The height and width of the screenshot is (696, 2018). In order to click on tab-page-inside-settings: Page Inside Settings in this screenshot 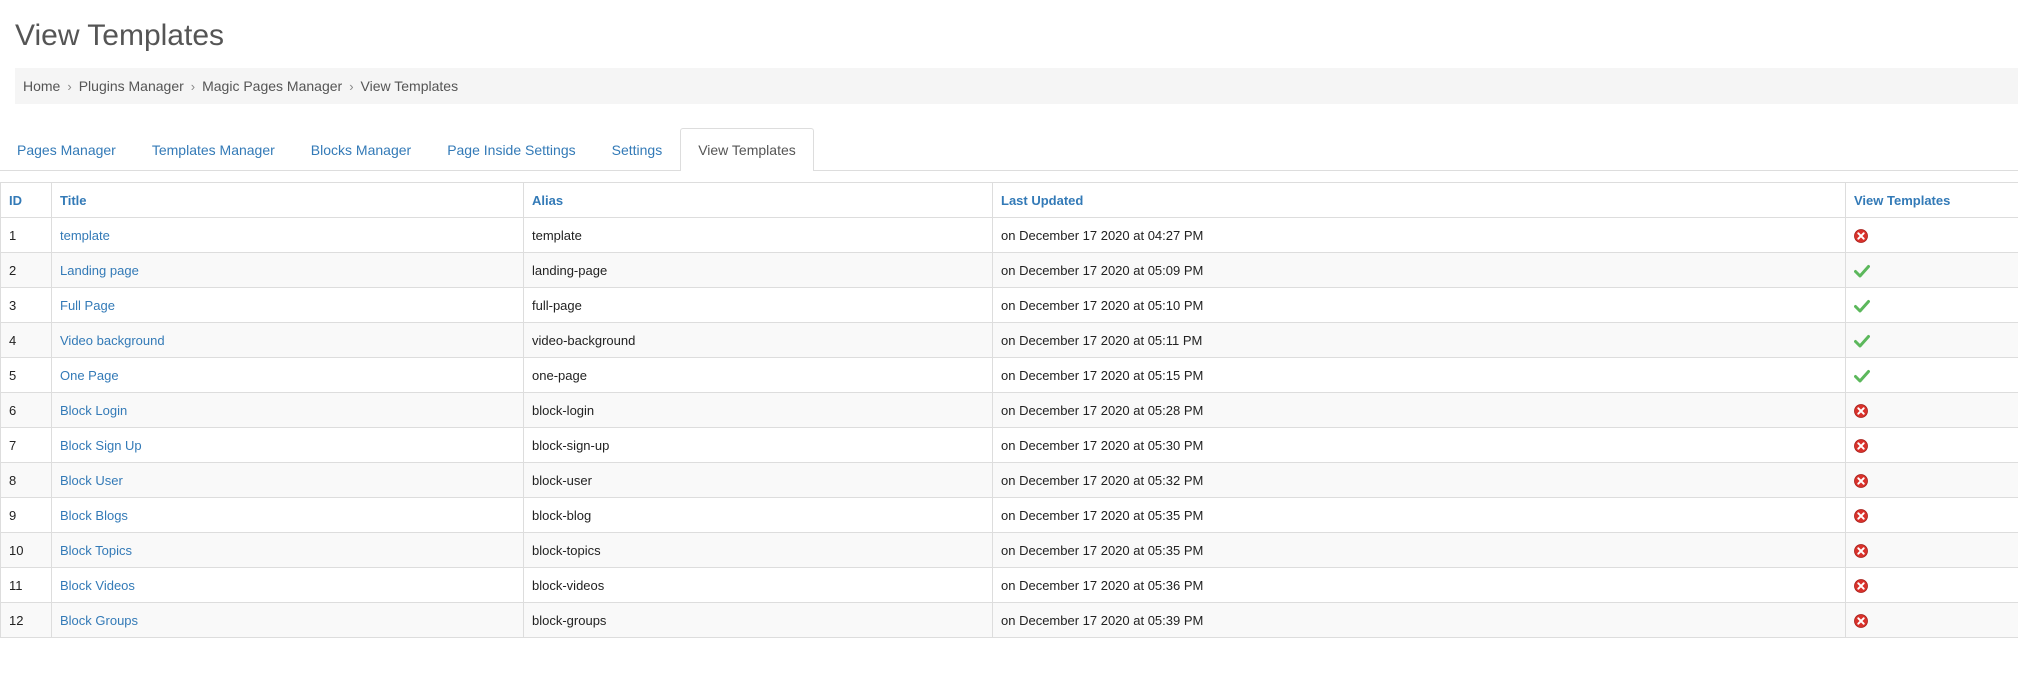, I will do `click(511, 149)`.